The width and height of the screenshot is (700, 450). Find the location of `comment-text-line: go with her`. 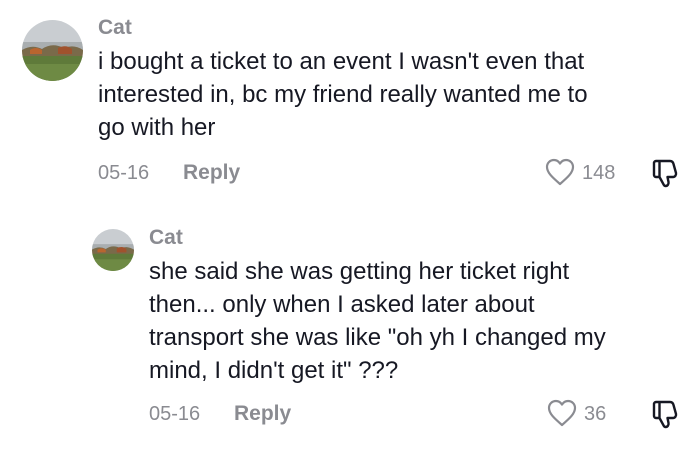

comment-text-line: go with her is located at coordinates (157, 127).